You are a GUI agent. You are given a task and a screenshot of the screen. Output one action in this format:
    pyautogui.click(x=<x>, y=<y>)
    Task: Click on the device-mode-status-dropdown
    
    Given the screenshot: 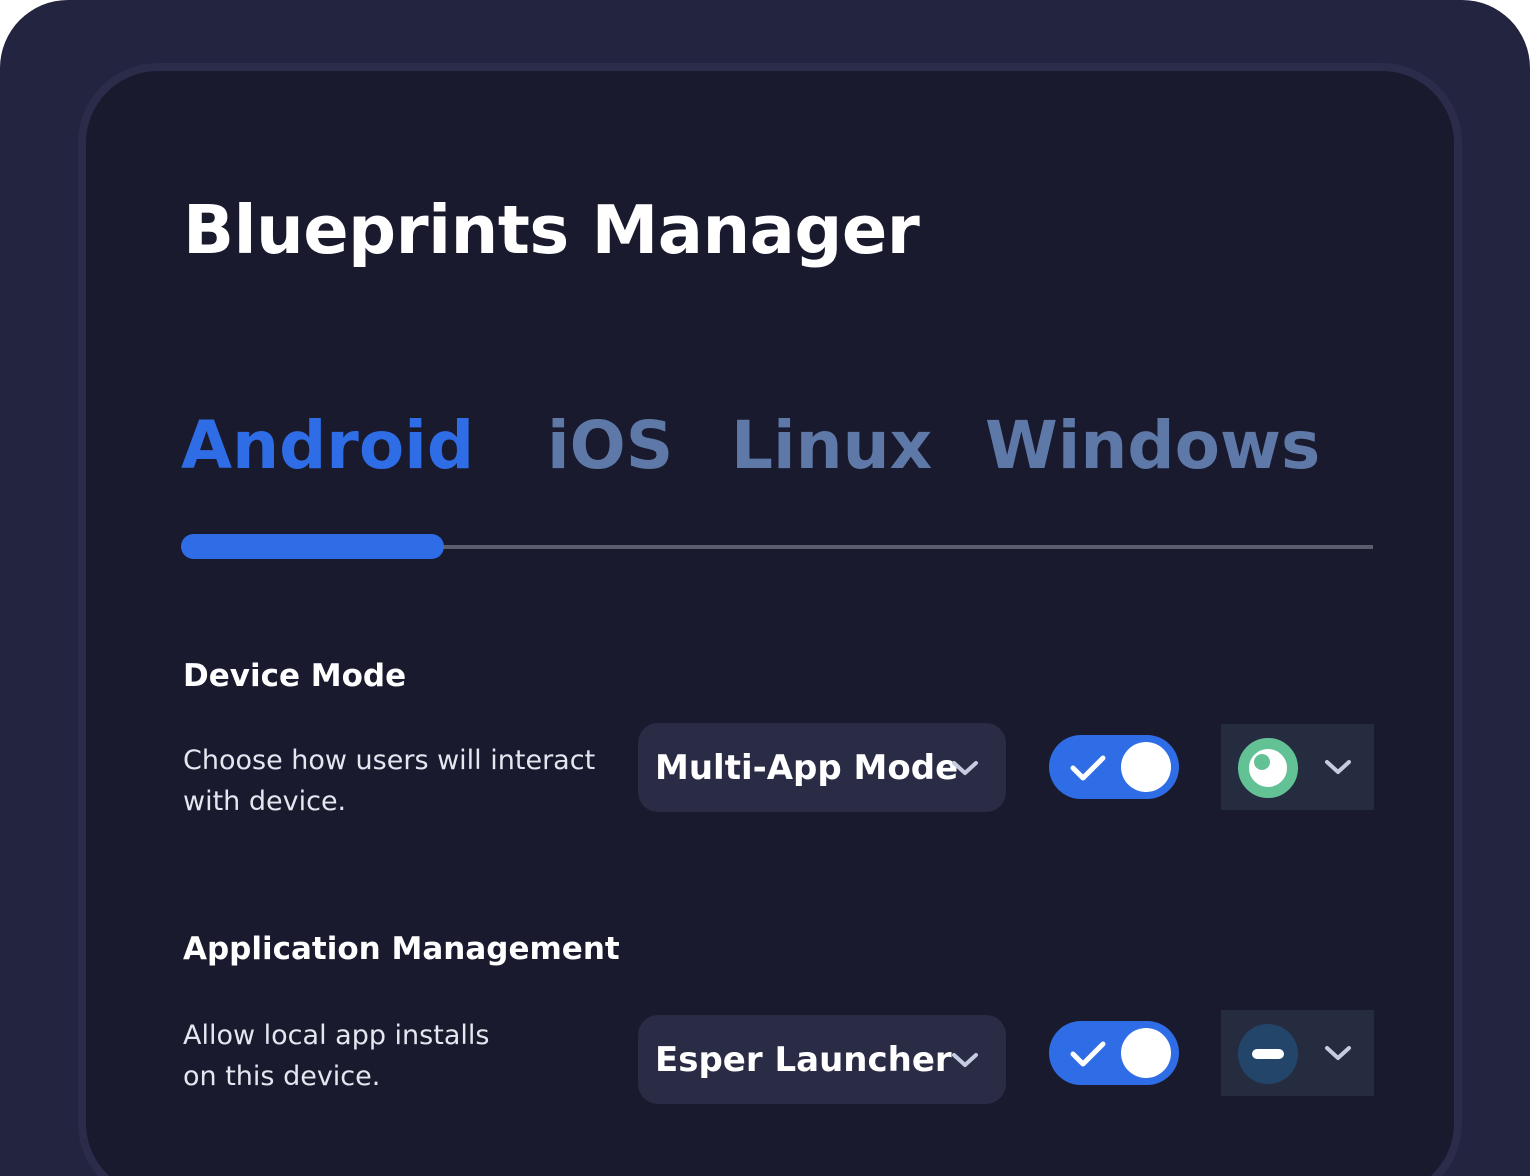 What is the action you would take?
    pyautogui.click(x=1297, y=767)
    